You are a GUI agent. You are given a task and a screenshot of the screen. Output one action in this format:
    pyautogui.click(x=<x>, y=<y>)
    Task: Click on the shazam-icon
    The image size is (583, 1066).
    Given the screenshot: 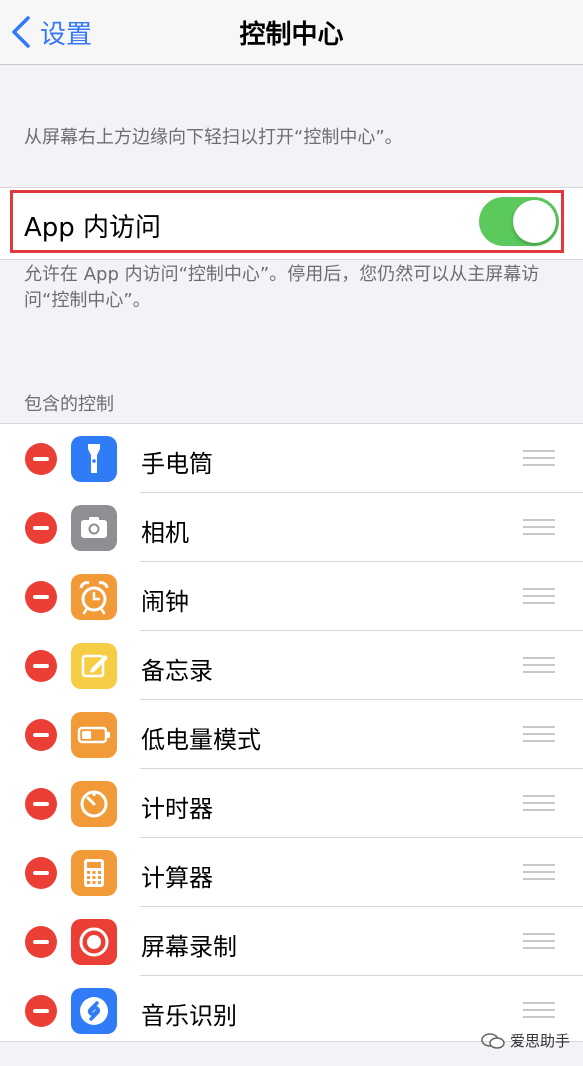 What is the action you would take?
    pyautogui.click(x=94, y=1011)
    